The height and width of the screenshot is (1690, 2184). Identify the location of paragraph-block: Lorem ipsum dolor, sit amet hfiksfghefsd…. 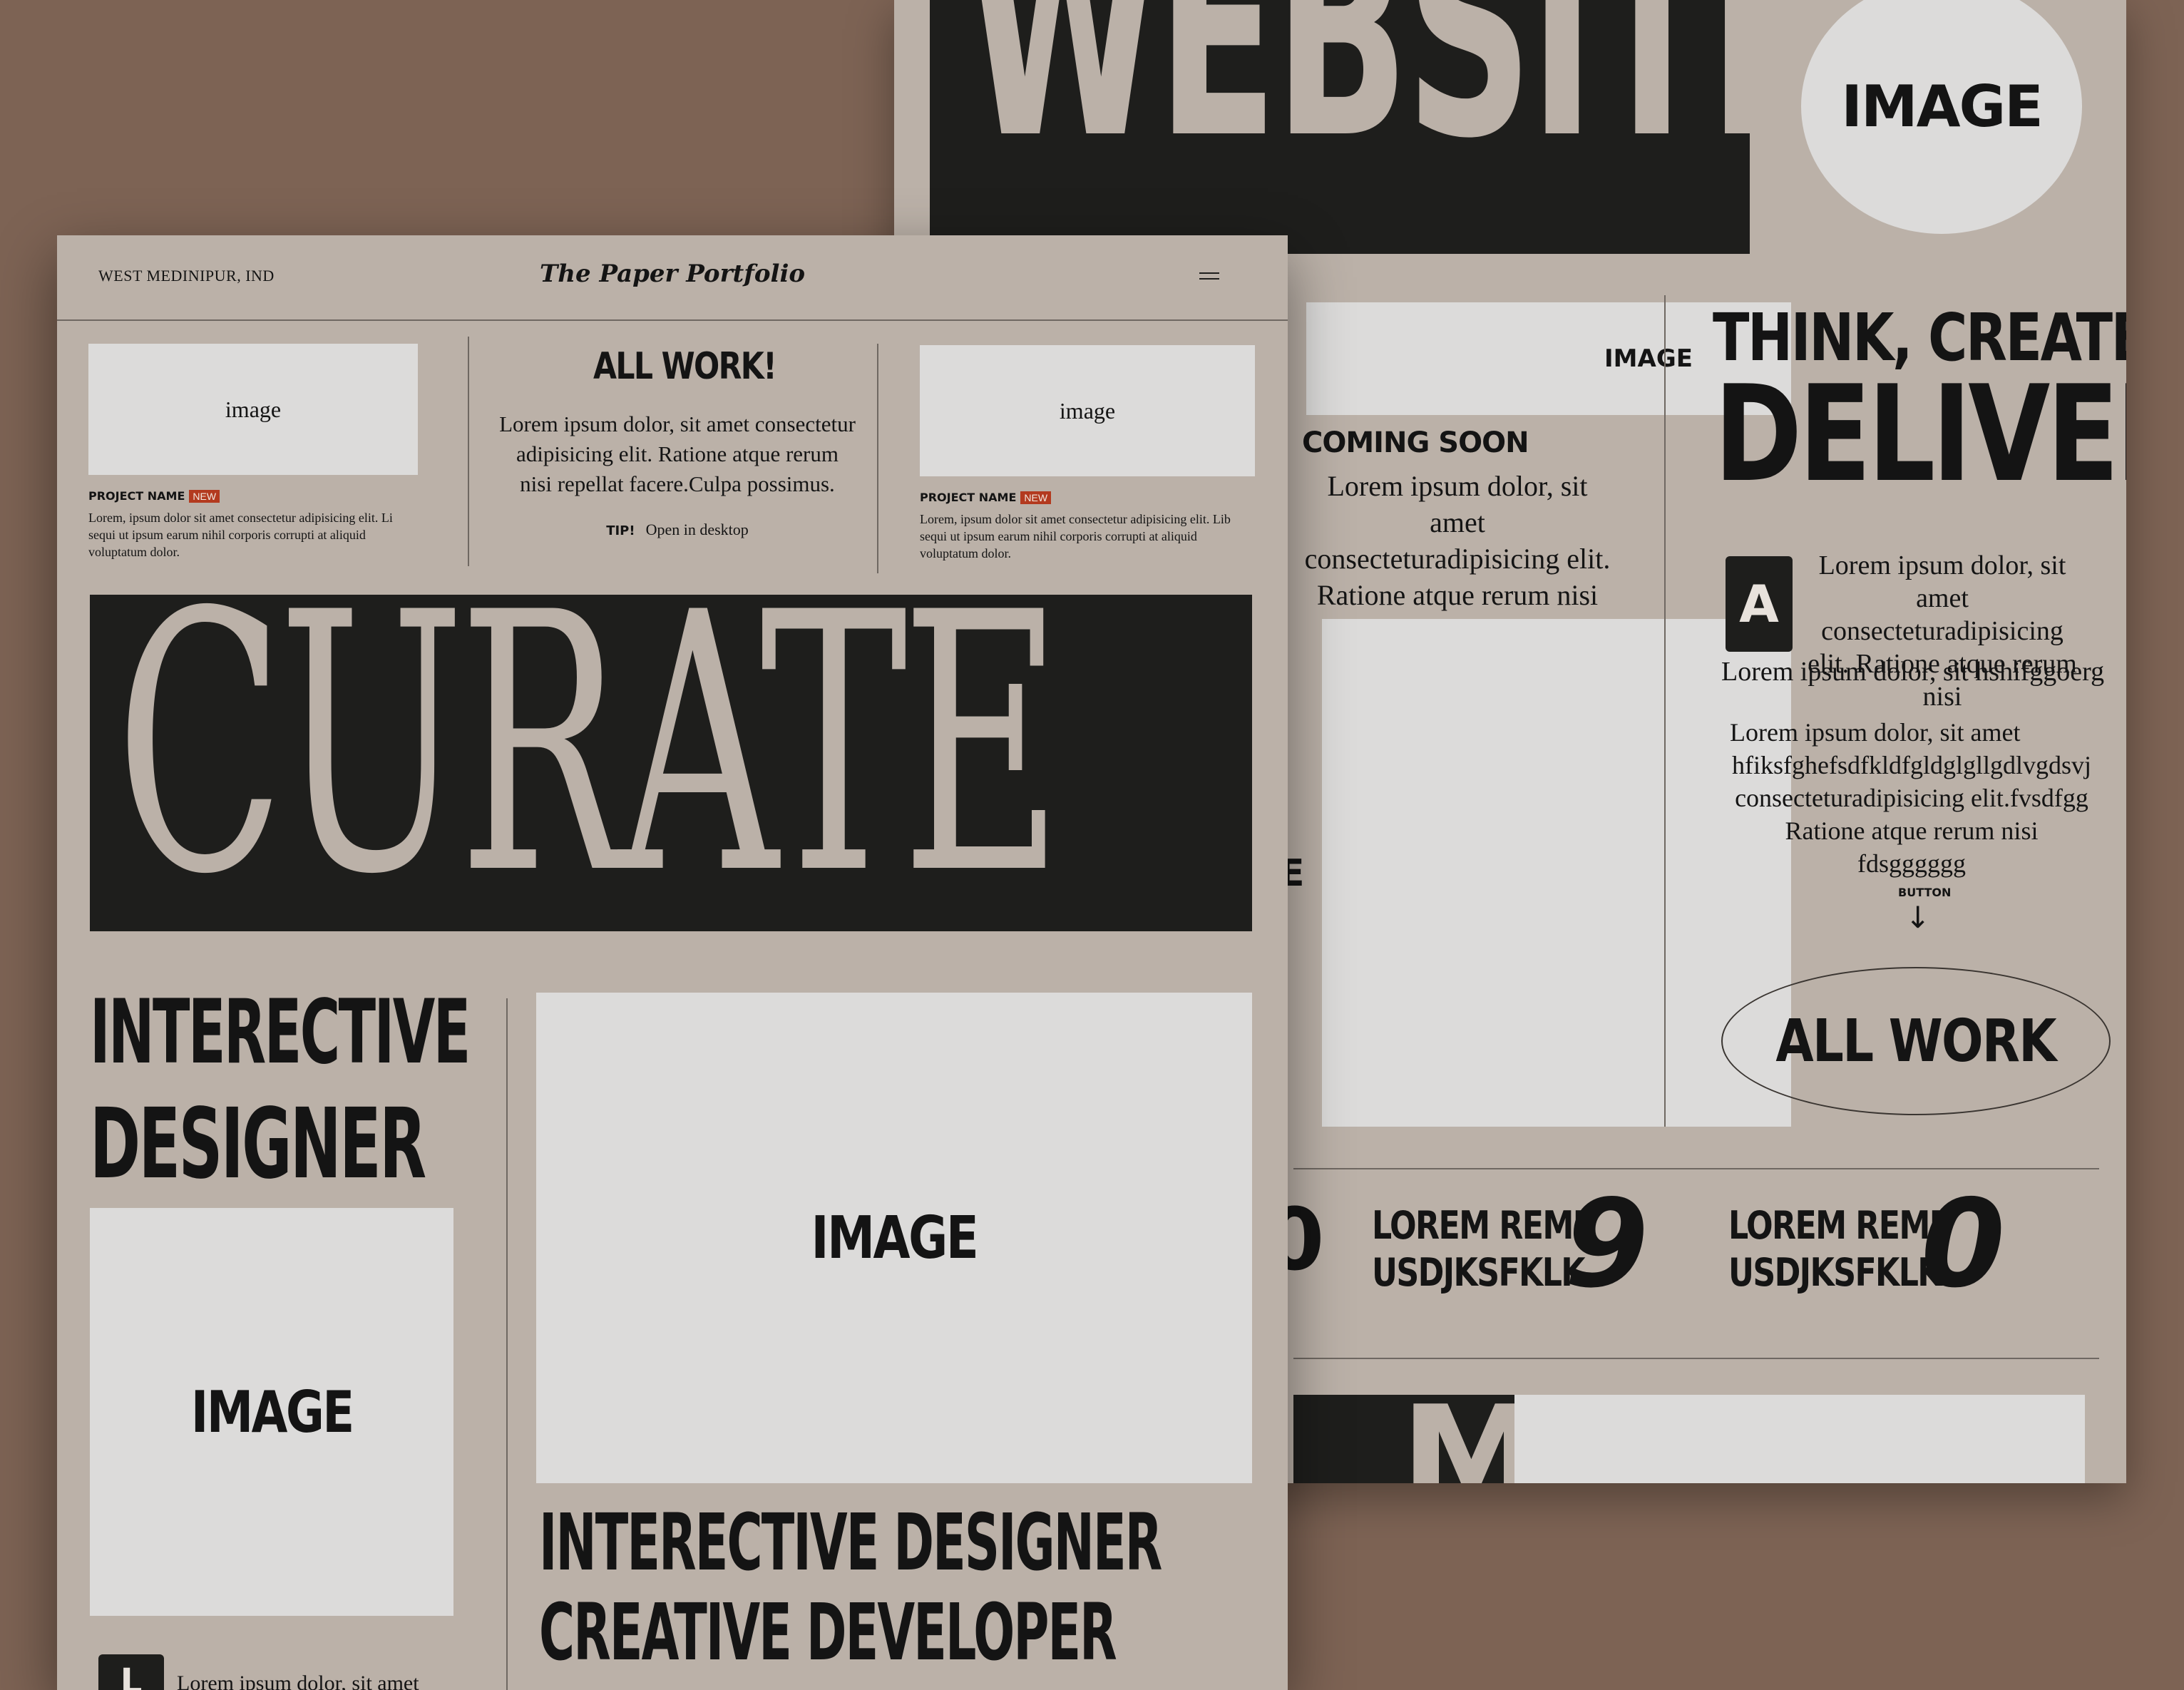
(1910, 798).